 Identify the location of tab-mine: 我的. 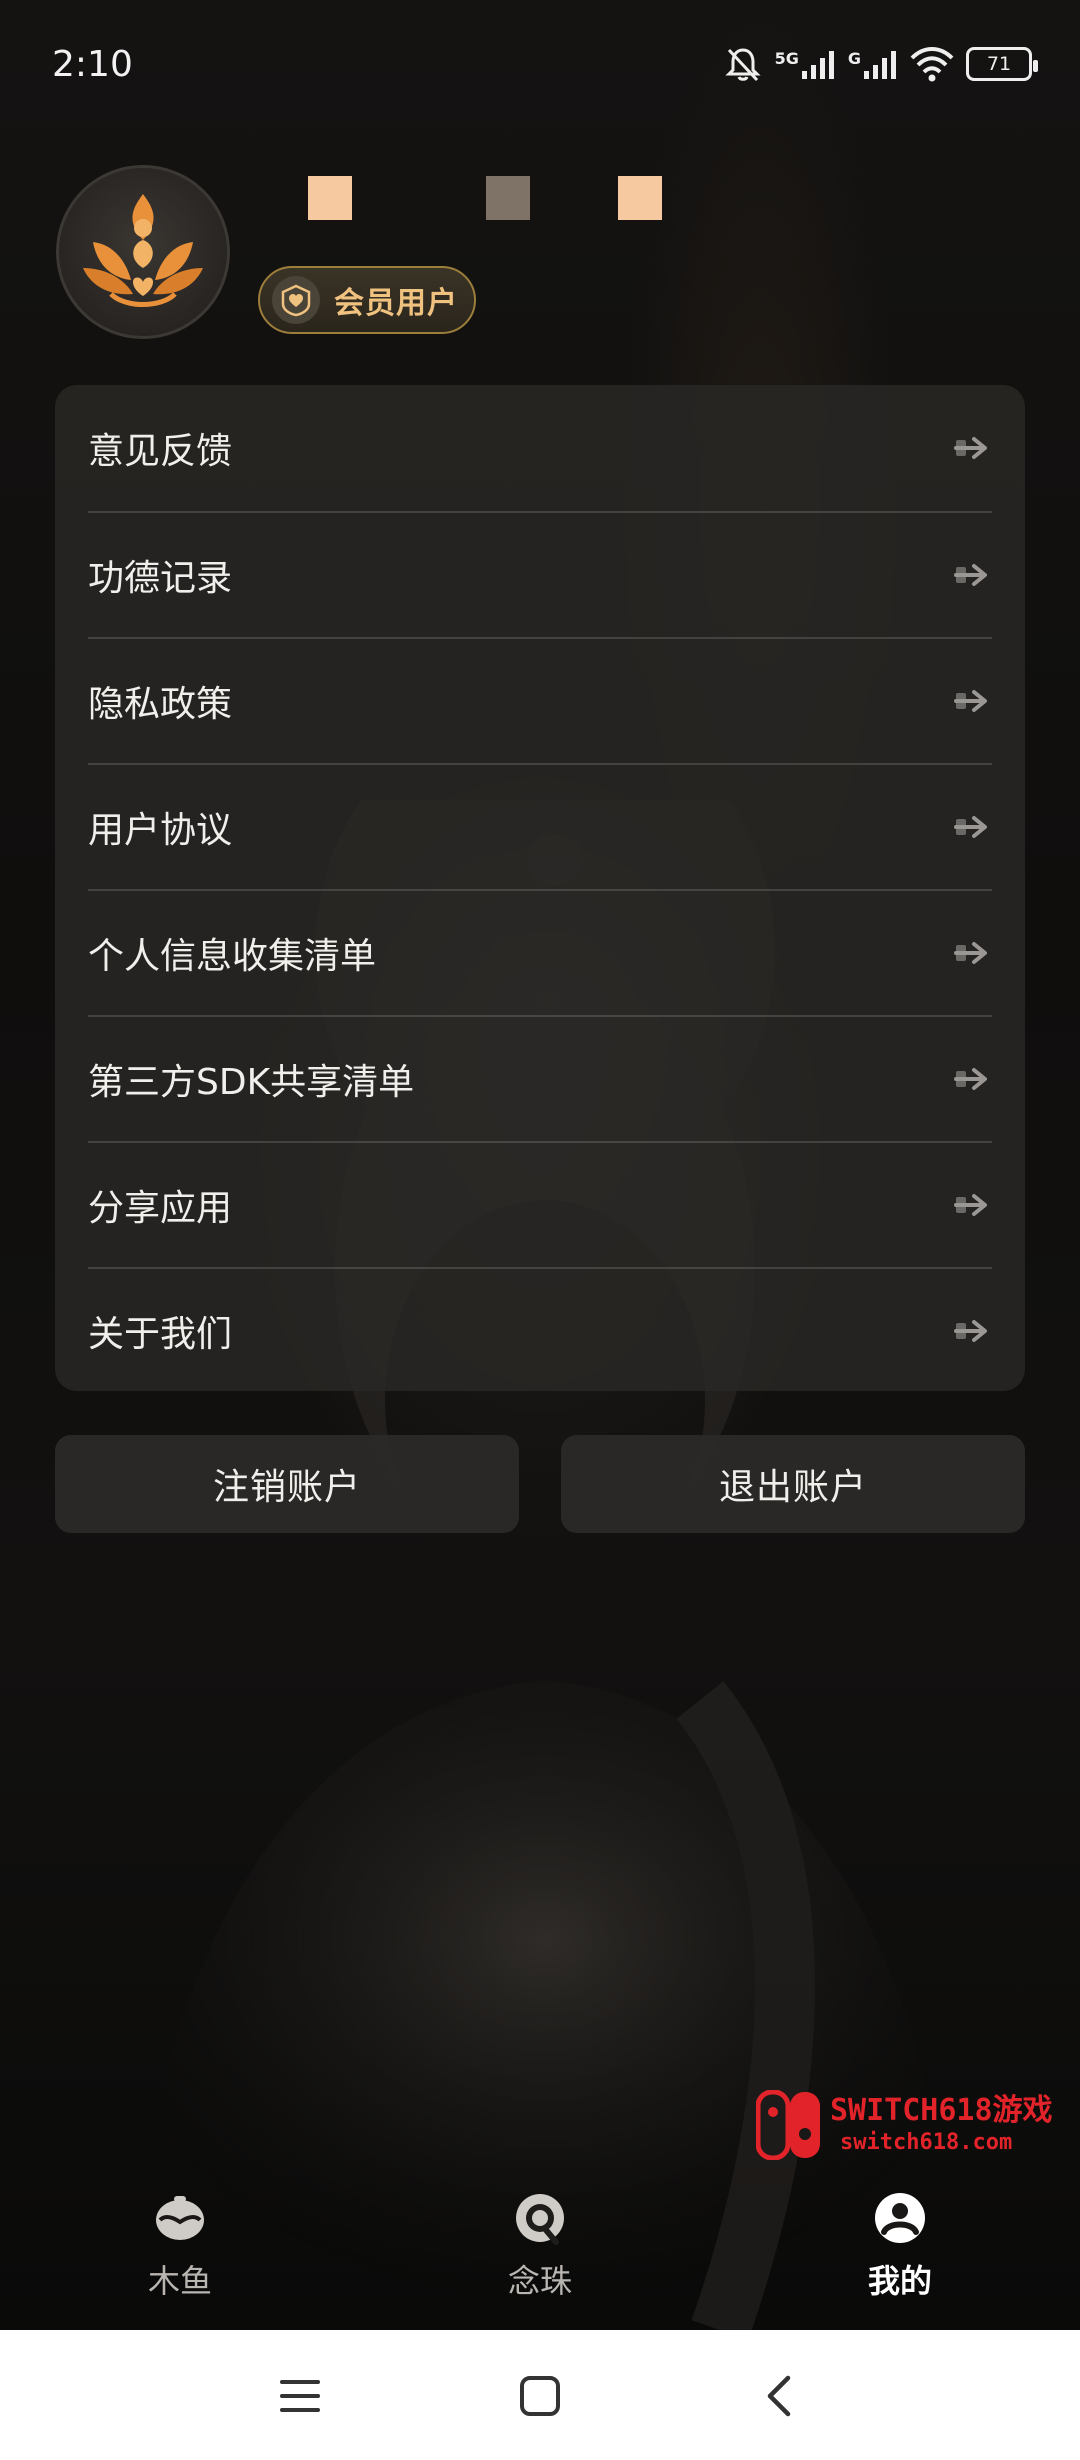
(900, 2246).